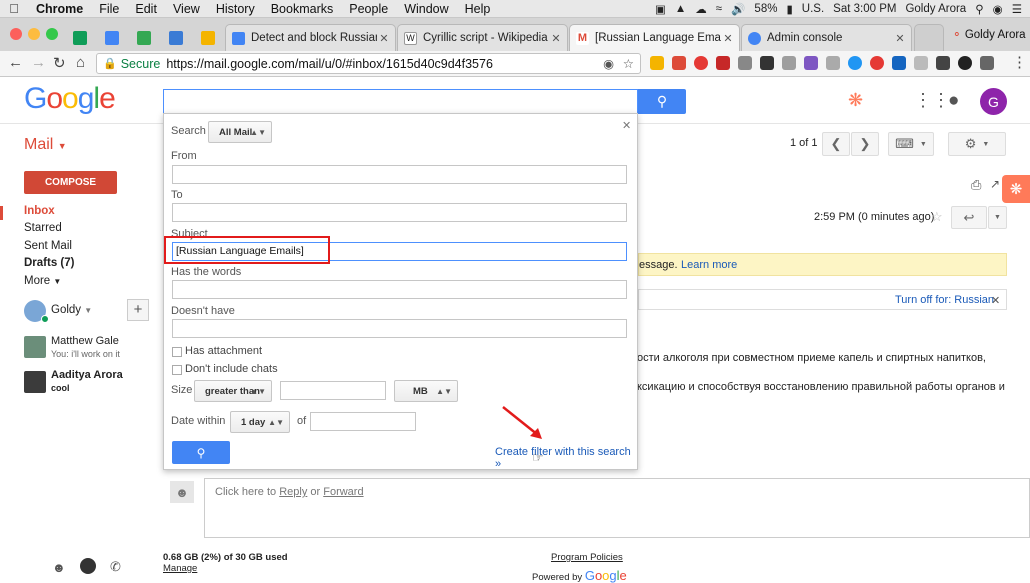 The image size is (1030, 583). What do you see at coordinates (235, 9) in the screenshot?
I see `menu-history: History` at bounding box center [235, 9].